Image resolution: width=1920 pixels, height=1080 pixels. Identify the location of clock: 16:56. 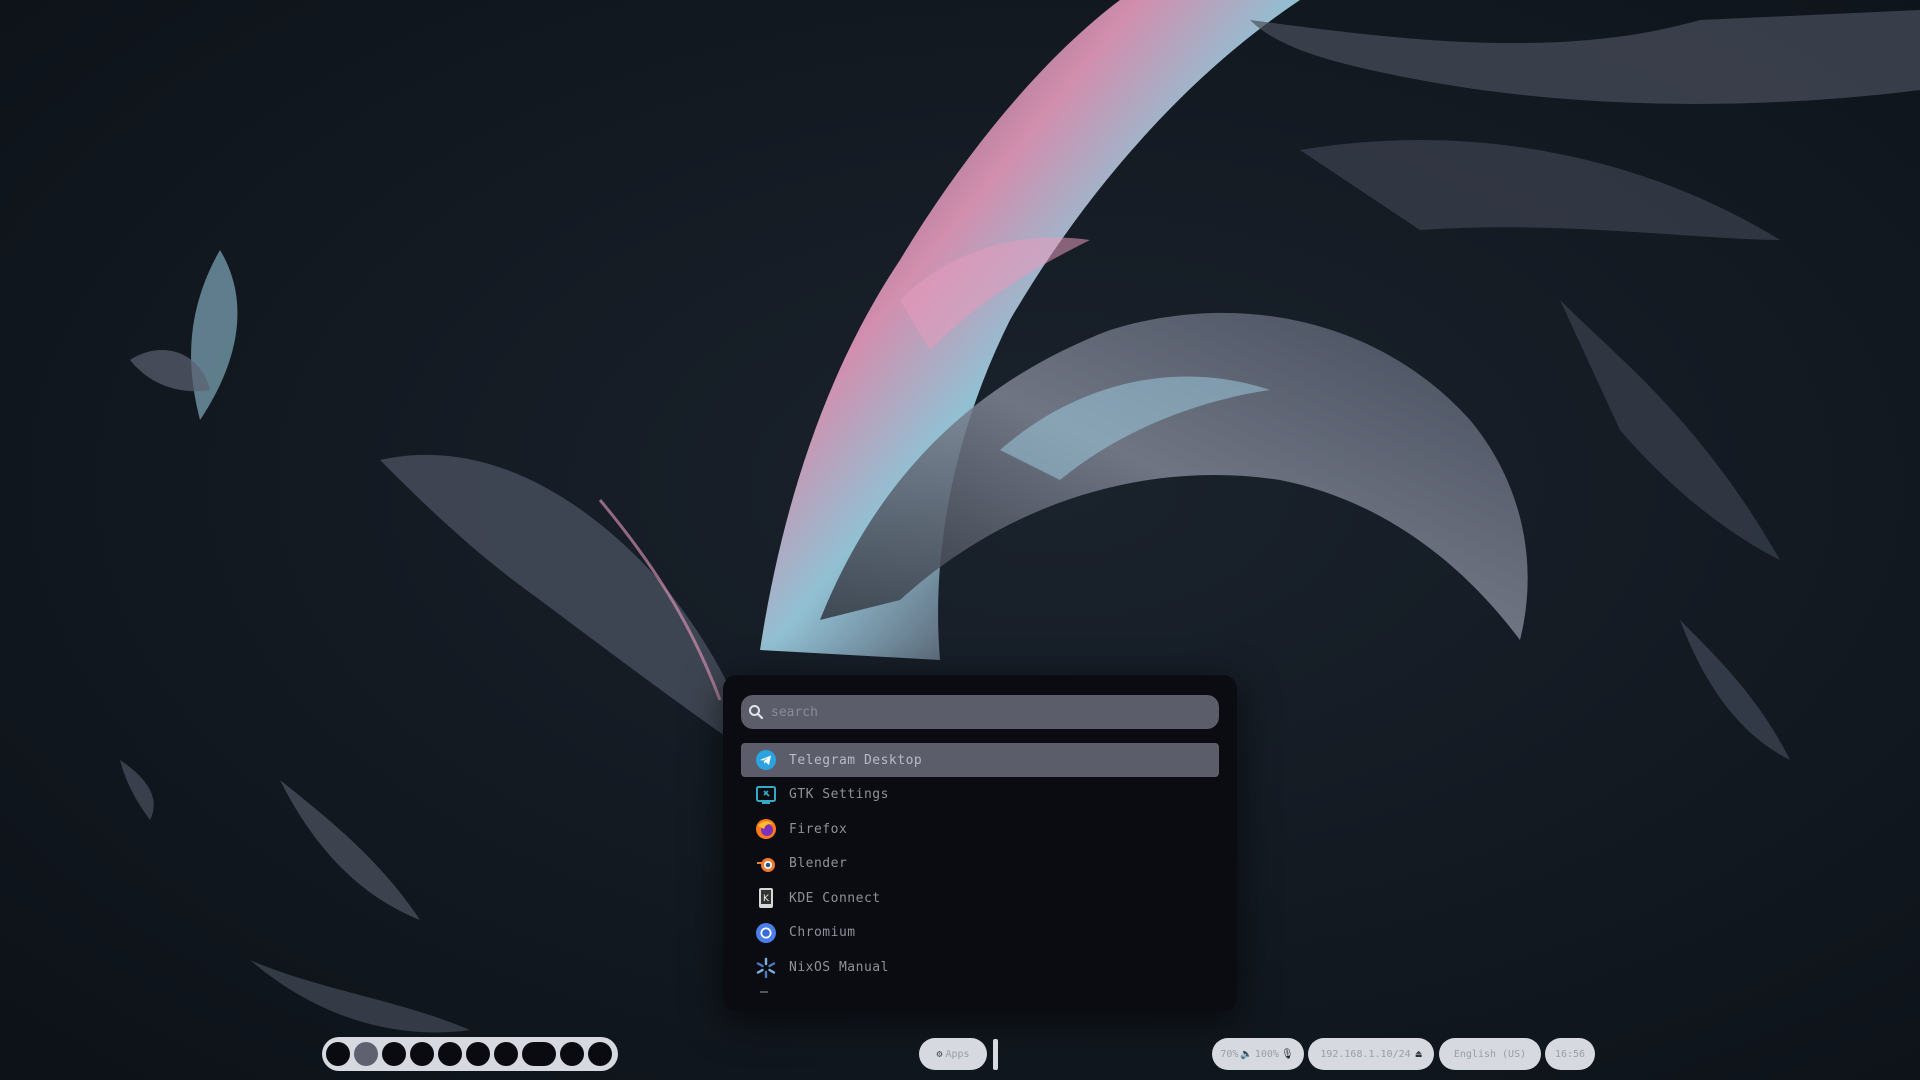
(1570, 1054).